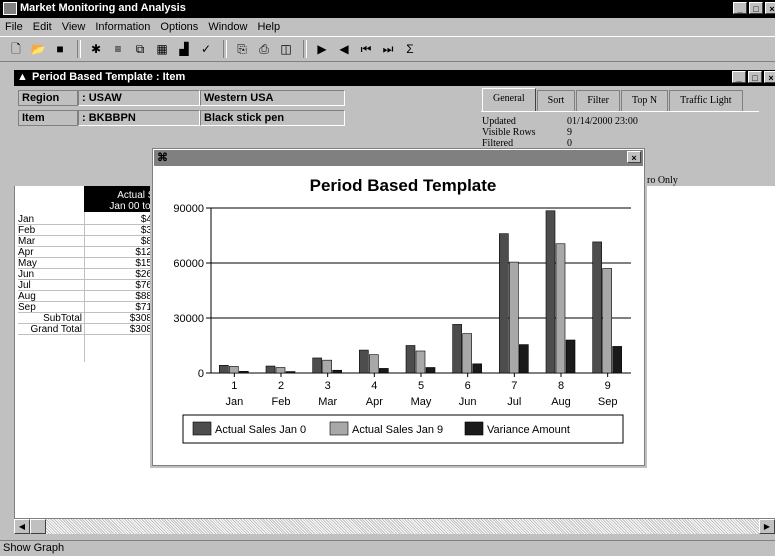 The height and width of the screenshot is (556, 775). I want to click on grid-row-label: Jul, so click(51, 285).